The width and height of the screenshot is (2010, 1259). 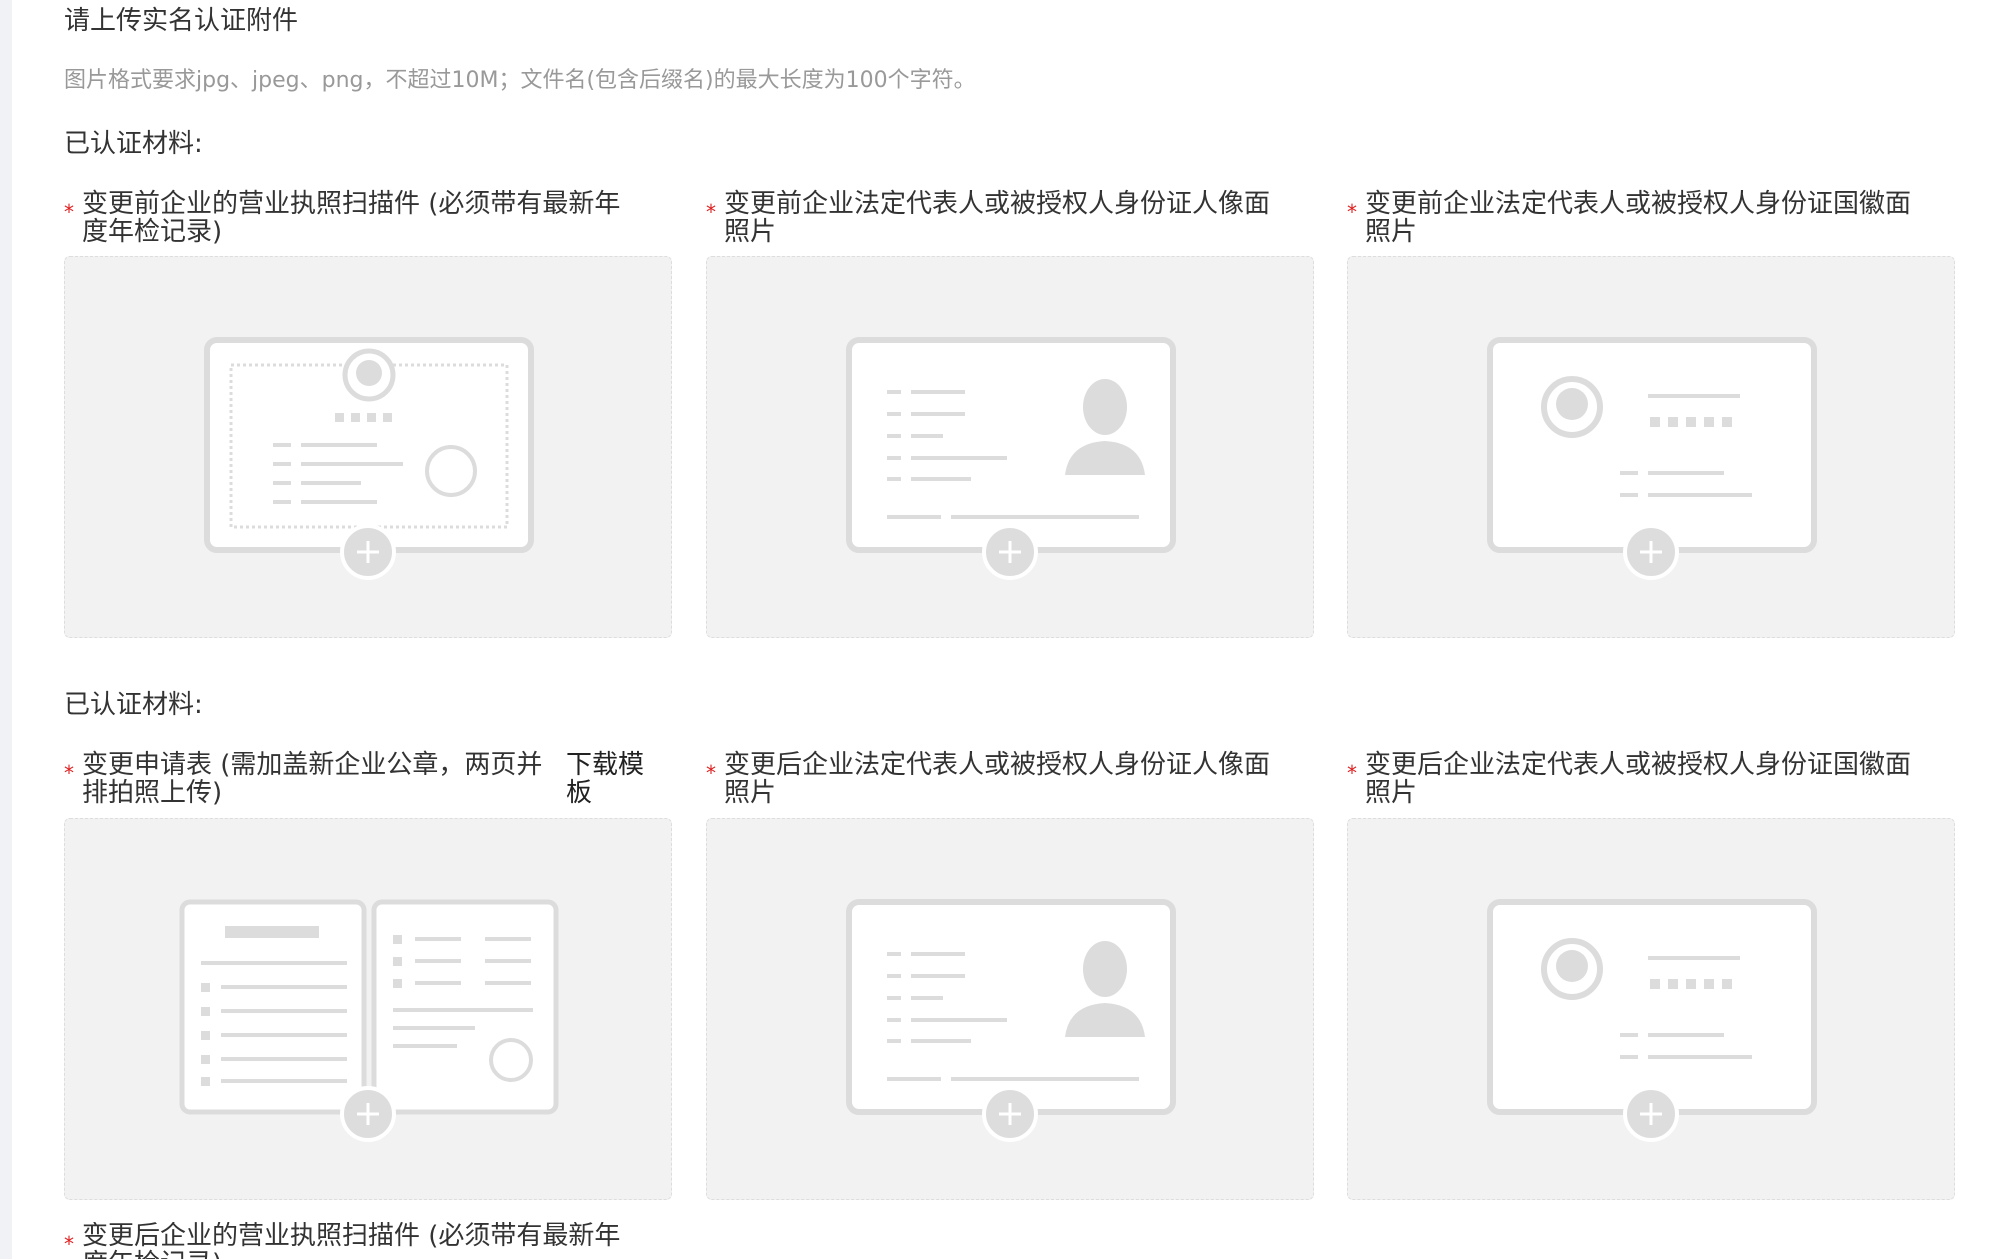 I want to click on upload-card-license-before, so click(x=368, y=447).